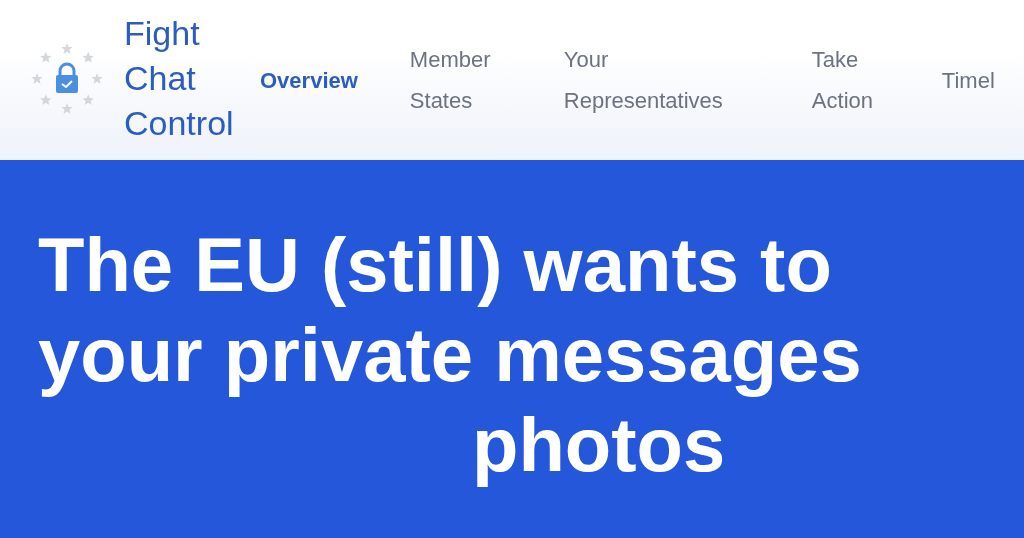 The height and width of the screenshot is (538, 1024). Describe the element at coordinates (309, 80) in the screenshot. I see `nav-link: Overview` at that location.